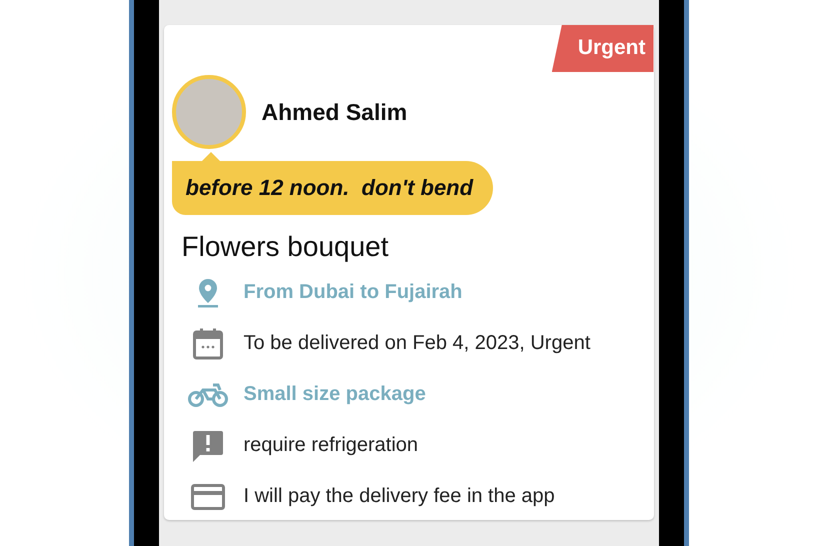 The image size is (819, 546). Describe the element at coordinates (208, 395) in the screenshot. I see `bicycle-icon` at that location.